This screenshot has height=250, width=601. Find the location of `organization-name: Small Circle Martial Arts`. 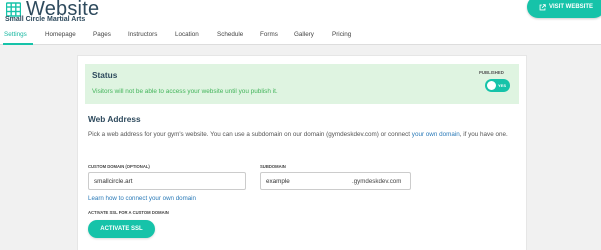

organization-name: Small Circle Martial Arts is located at coordinates (45, 19).